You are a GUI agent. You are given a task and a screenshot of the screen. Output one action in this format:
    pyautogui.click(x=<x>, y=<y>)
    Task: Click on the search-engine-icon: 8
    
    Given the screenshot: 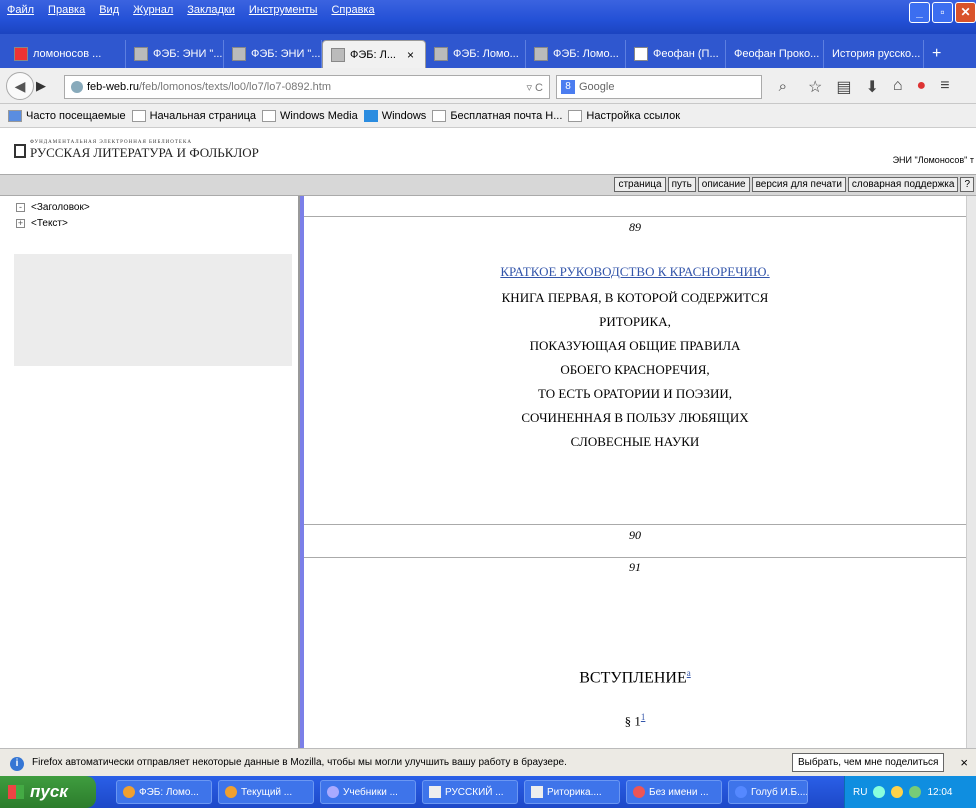 What is the action you would take?
    pyautogui.click(x=568, y=87)
    